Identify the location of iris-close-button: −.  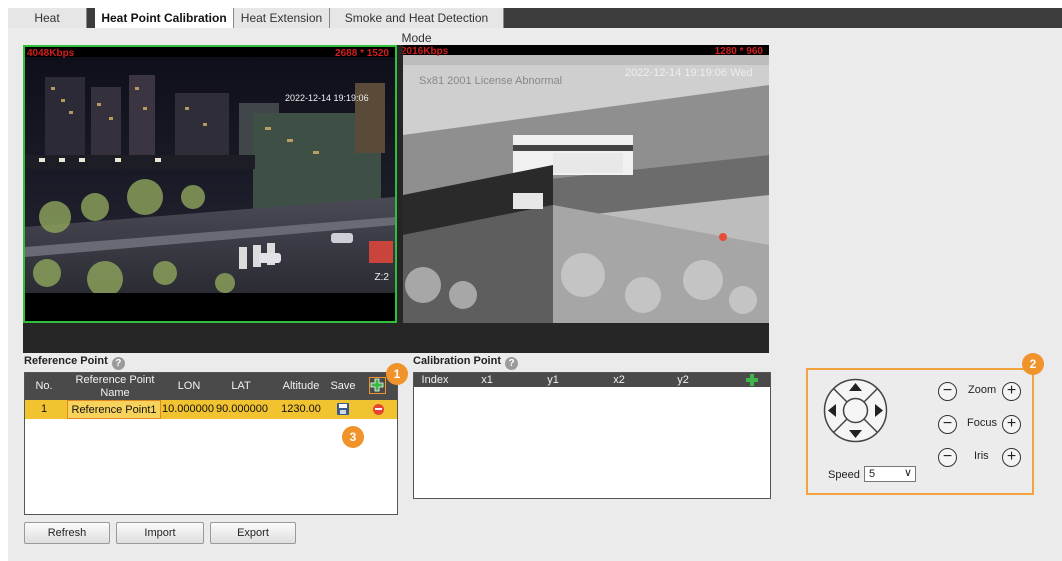
(947, 457).